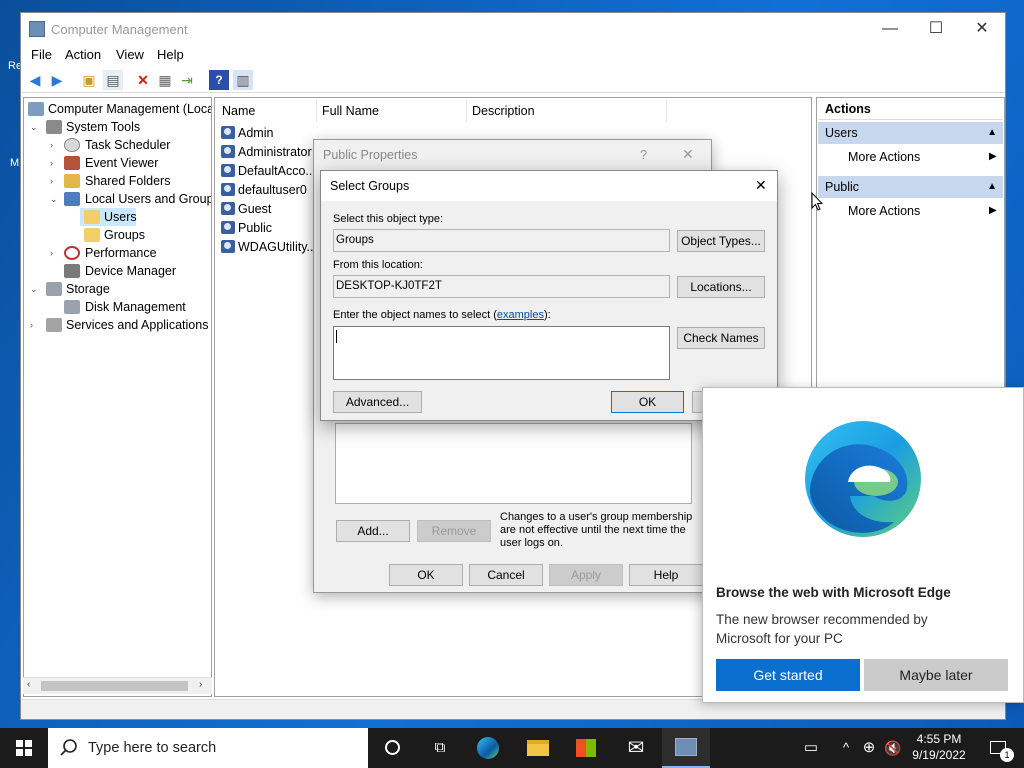 The width and height of the screenshot is (1024, 768). What do you see at coordinates (547, 315) in the screenshot?
I see `label-text: ):` at bounding box center [547, 315].